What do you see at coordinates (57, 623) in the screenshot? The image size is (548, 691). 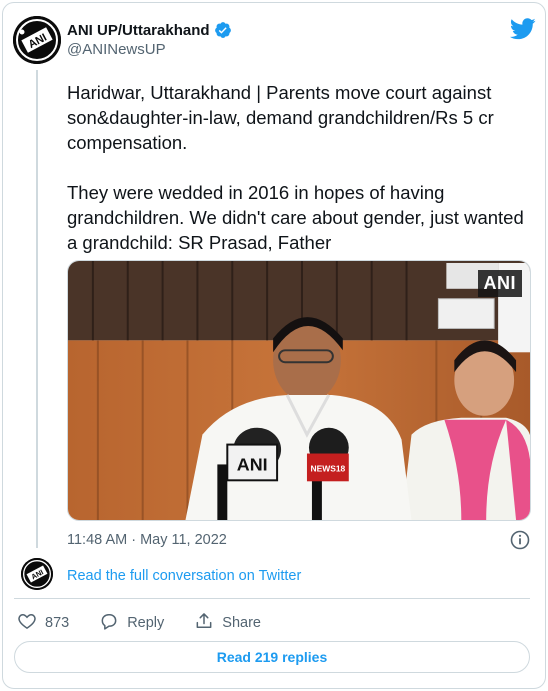 I see `like-count: 873` at bounding box center [57, 623].